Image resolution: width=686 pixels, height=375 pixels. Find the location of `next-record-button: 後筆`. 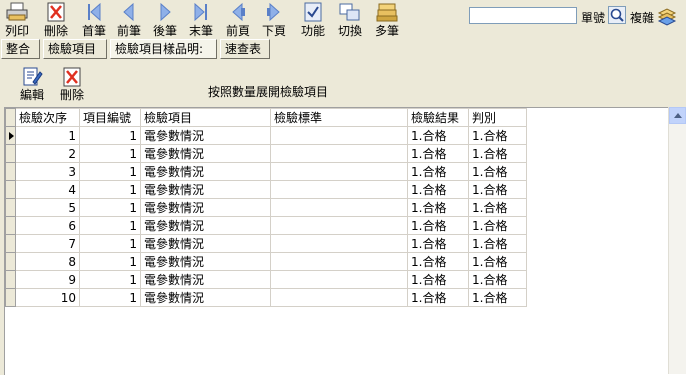

next-record-button: 後筆 is located at coordinates (165, 21).